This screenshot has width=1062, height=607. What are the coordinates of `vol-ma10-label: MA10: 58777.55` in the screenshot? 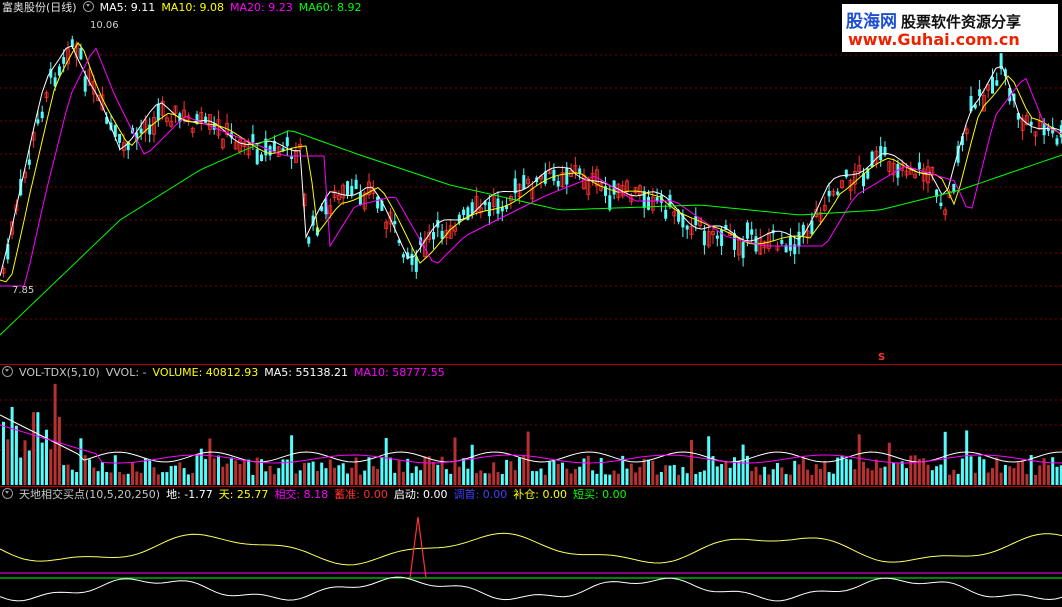 It's located at (399, 372).